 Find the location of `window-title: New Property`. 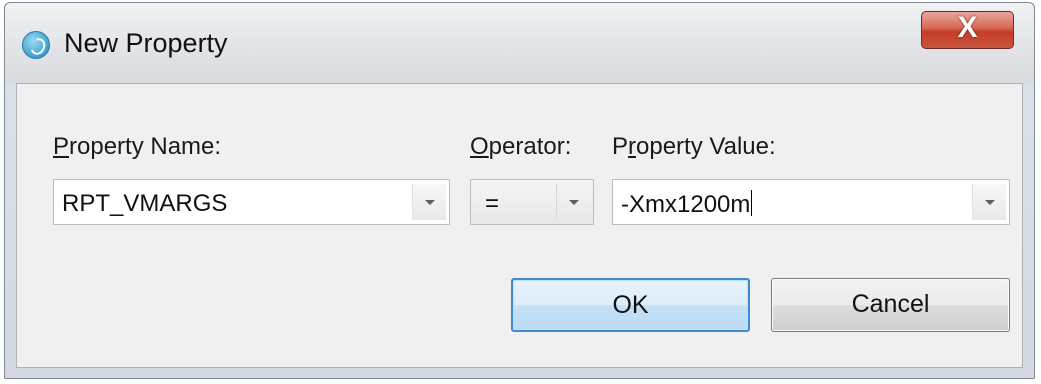

window-title: New Property is located at coordinates (146, 43).